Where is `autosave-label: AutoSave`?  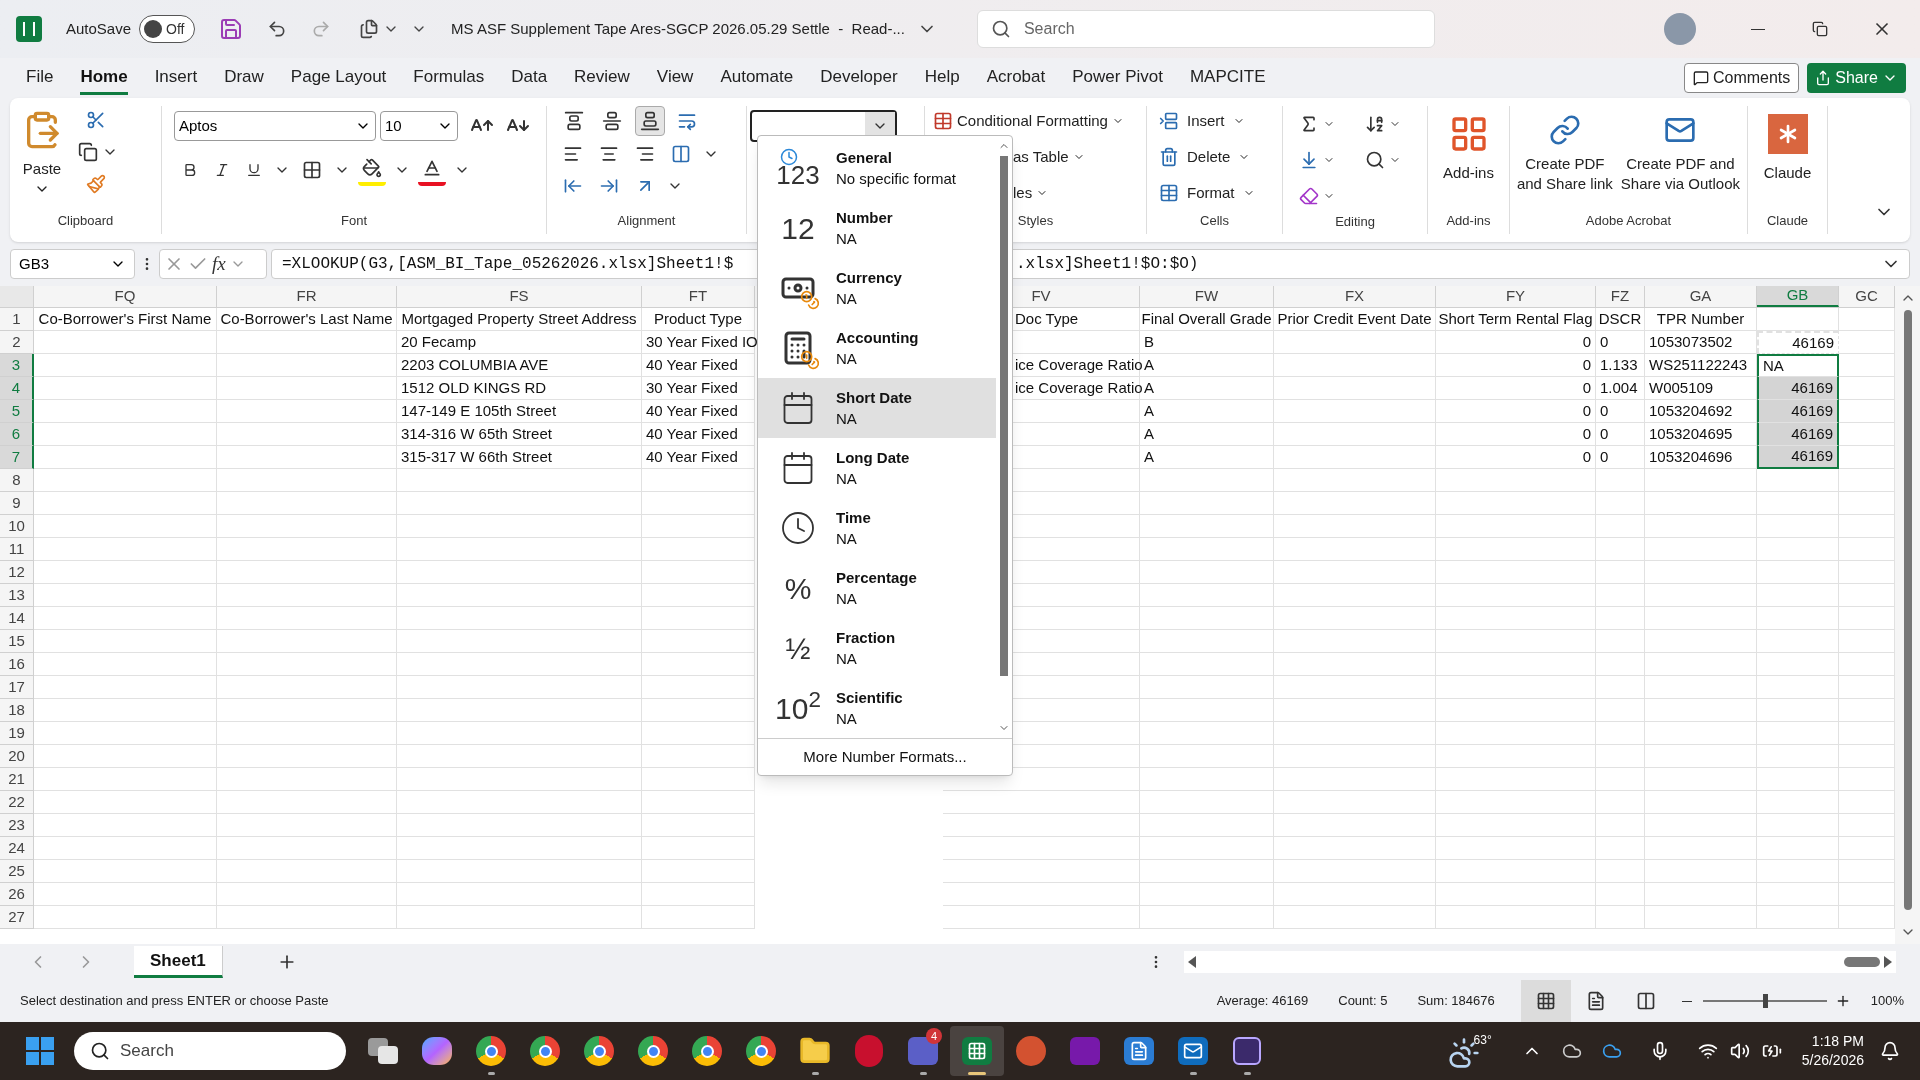 autosave-label: AutoSave is located at coordinates (99, 28).